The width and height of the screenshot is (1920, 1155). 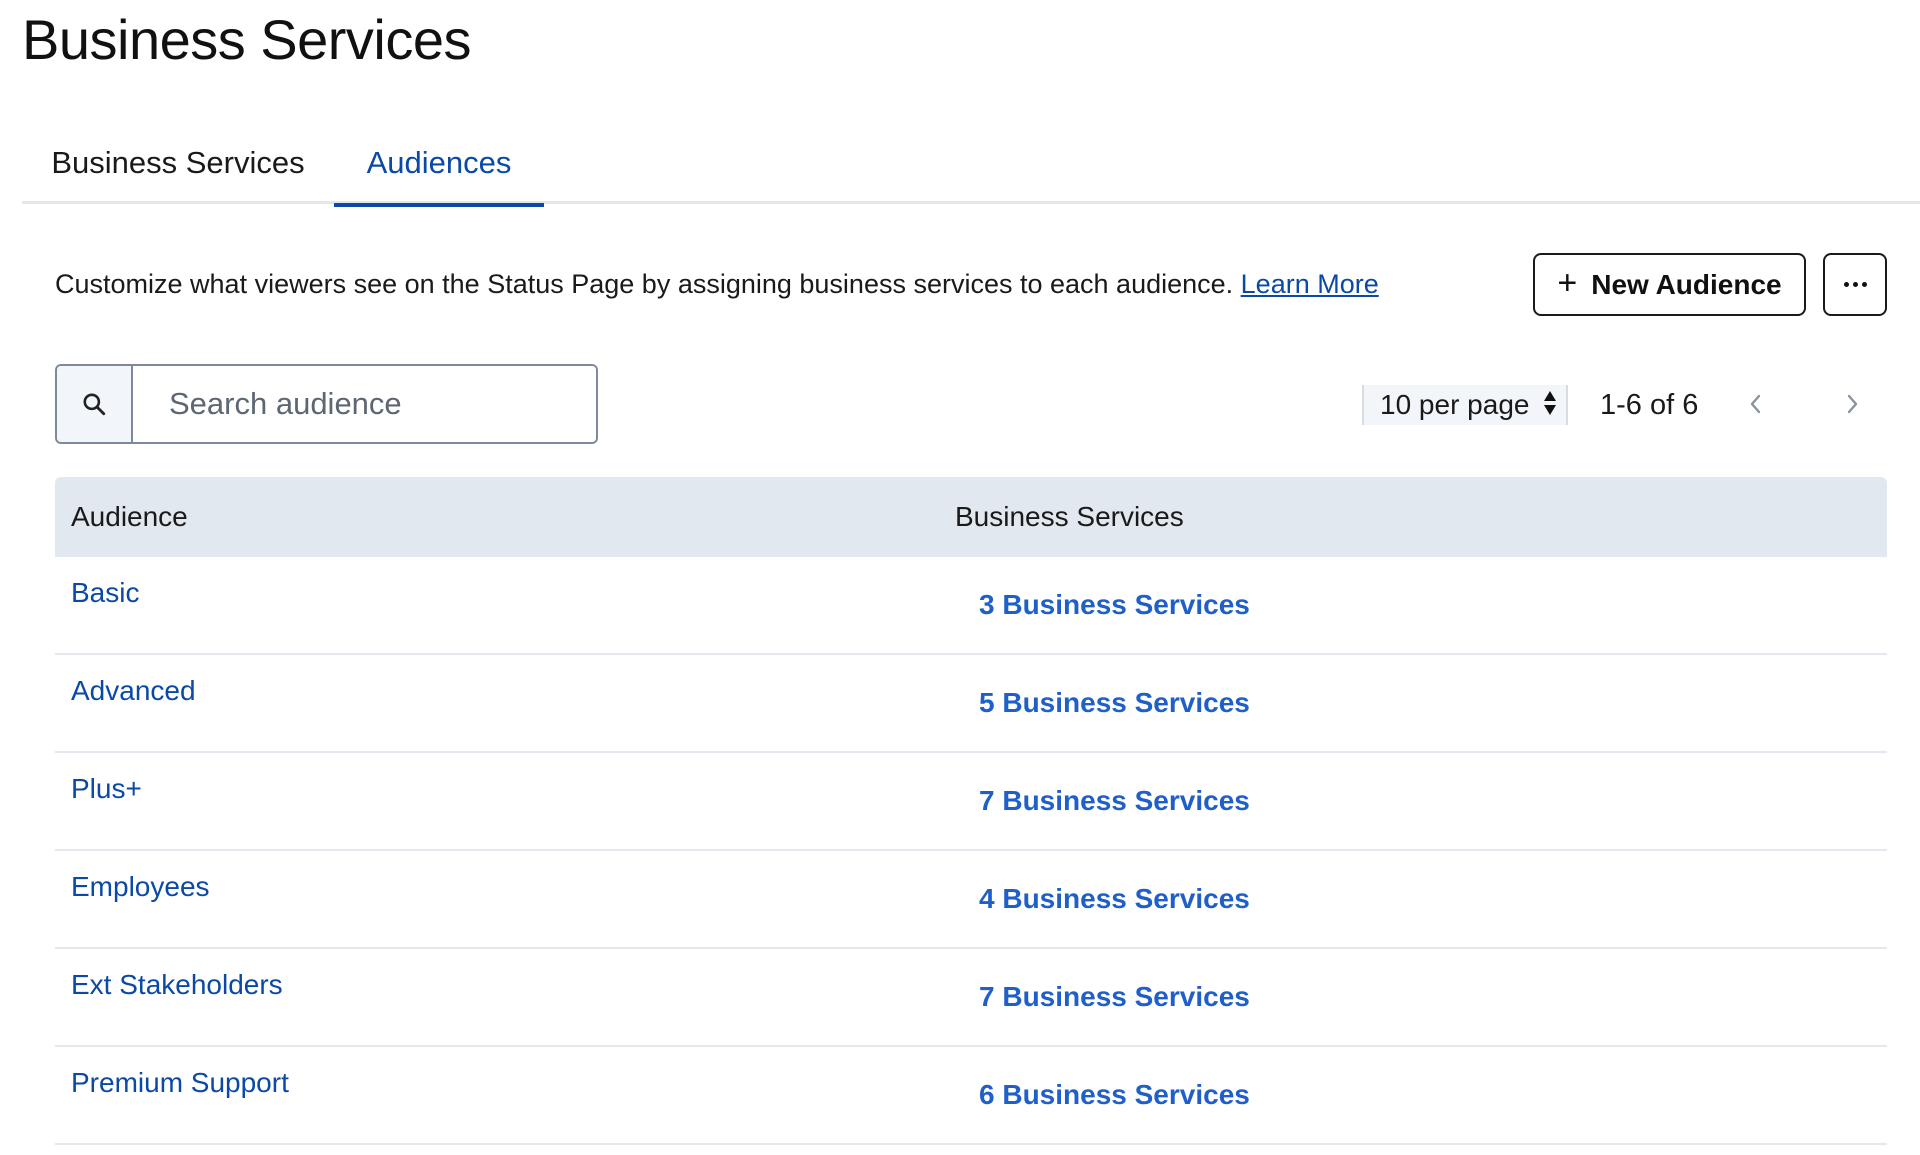 I want to click on table-row: Premium Support 6 Business Services, so click(x=971, y=1096).